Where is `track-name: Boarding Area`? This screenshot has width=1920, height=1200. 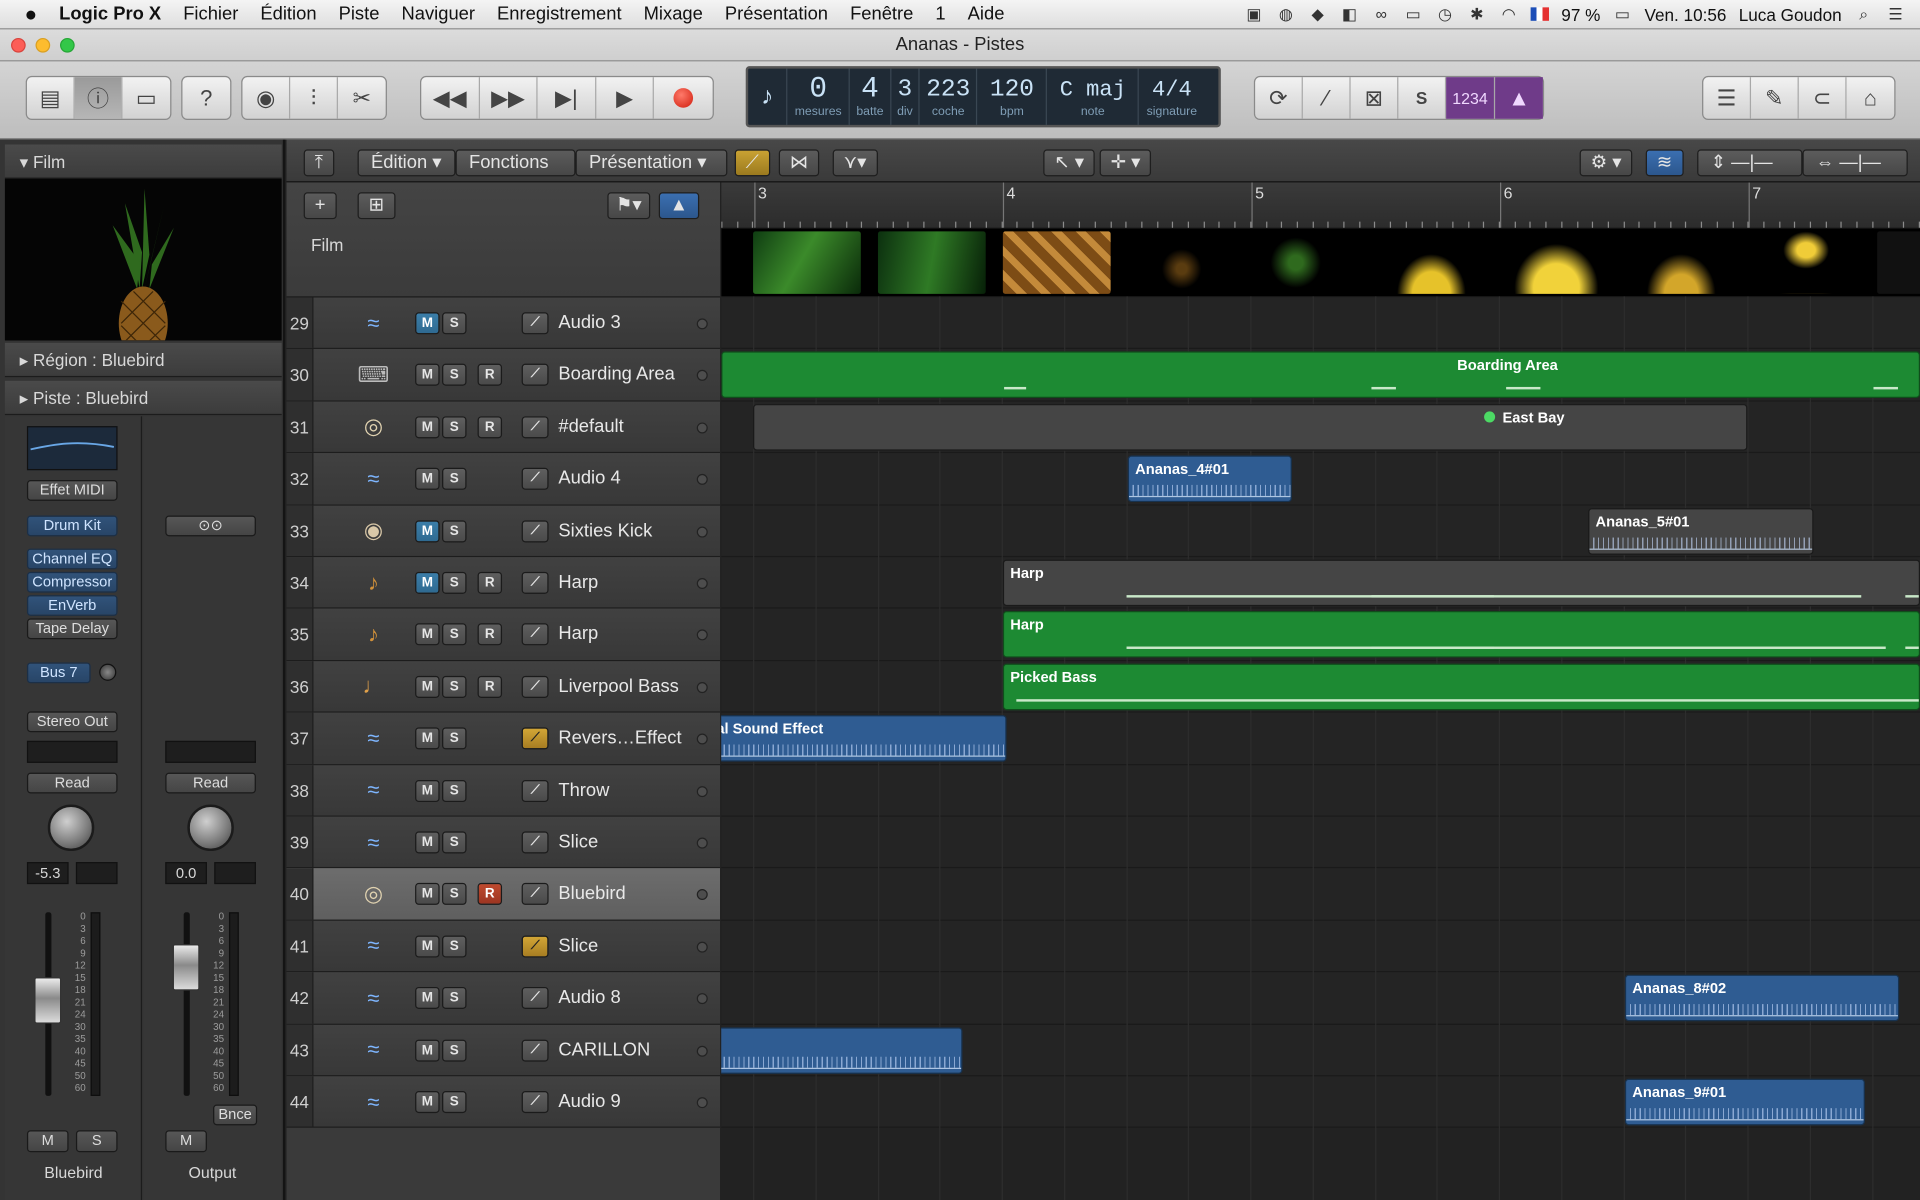
track-name: Boarding Area is located at coordinates (616, 374).